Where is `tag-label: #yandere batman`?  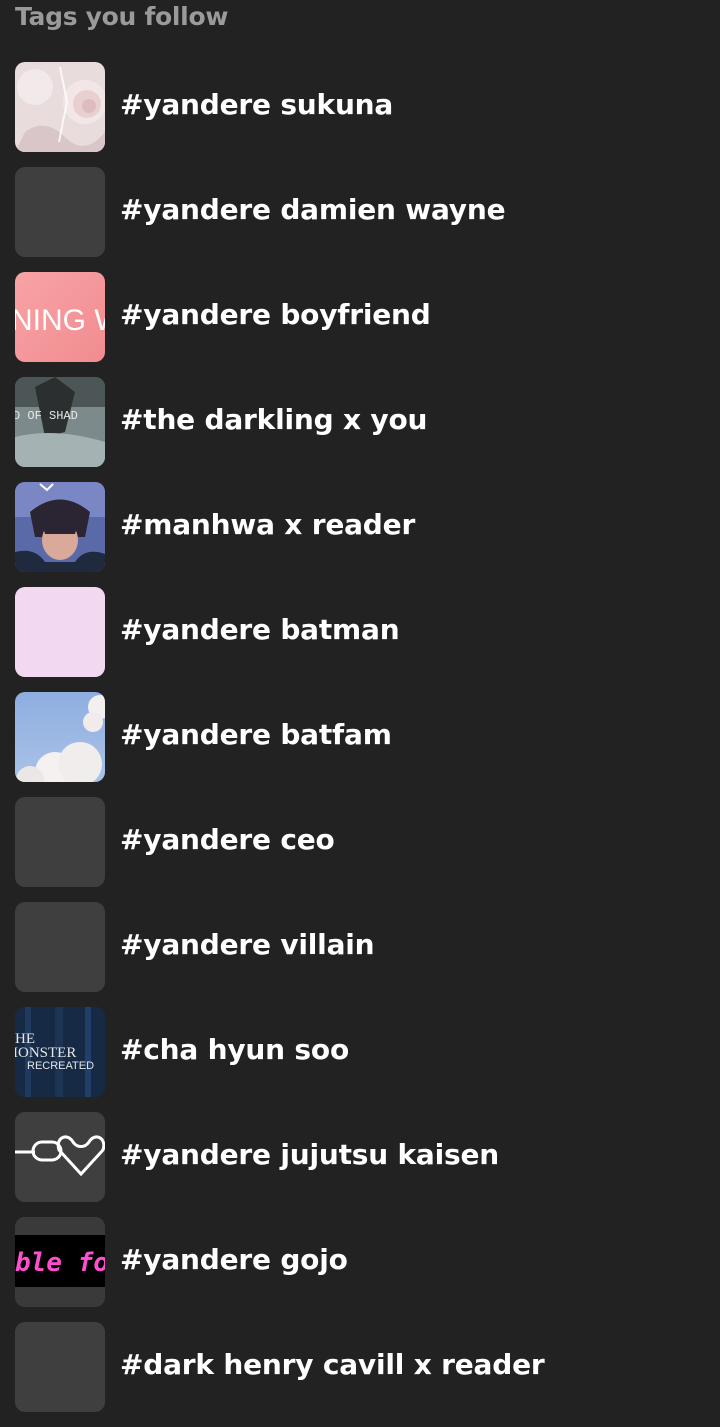
tag-label: #yandere batman is located at coordinates (260, 629).